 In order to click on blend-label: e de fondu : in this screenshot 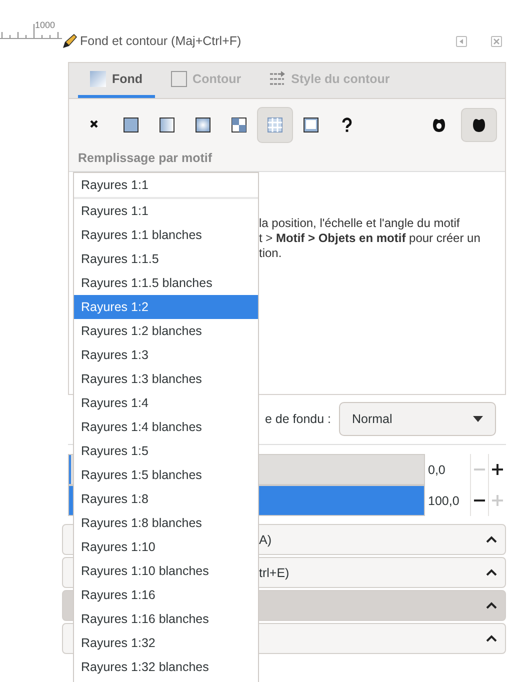, I will do `click(297, 419)`.